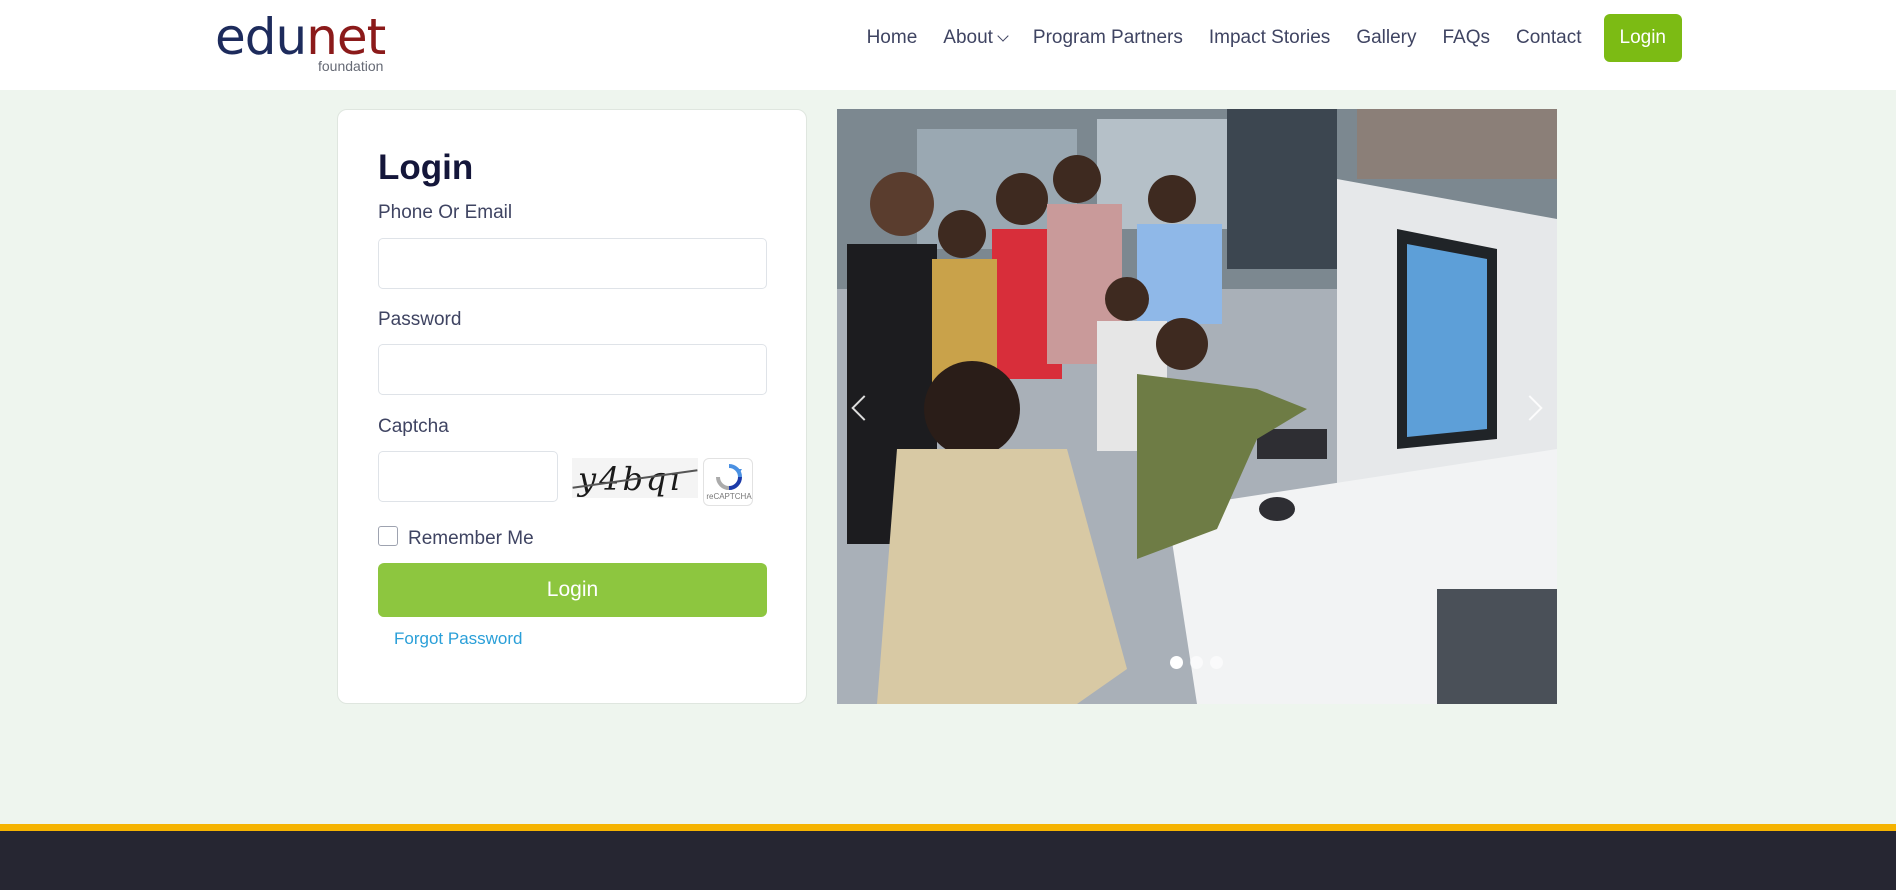  I want to click on nav-faqs: FAQs, so click(1467, 38).